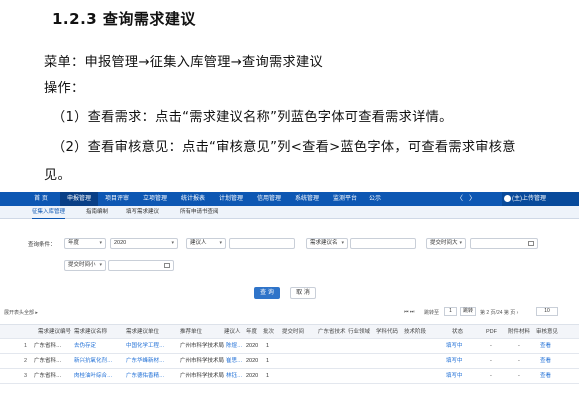  Describe the element at coordinates (540, 199) in the screenshot. I see `user-menu: (主)上传管理` at that location.